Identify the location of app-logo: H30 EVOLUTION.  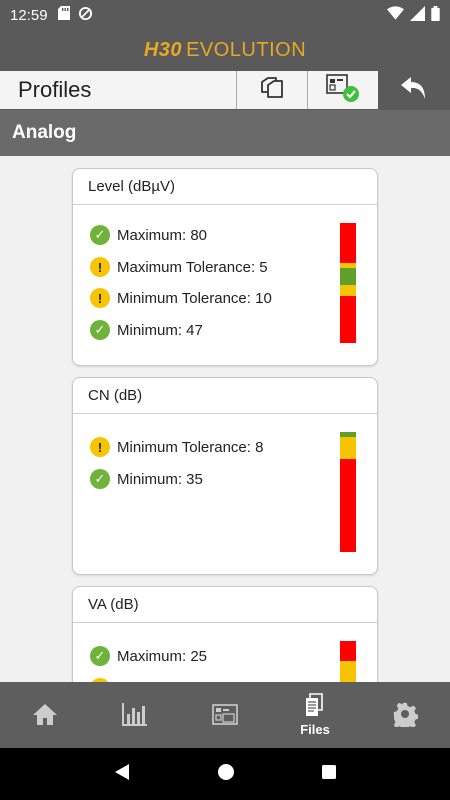
(225, 50).